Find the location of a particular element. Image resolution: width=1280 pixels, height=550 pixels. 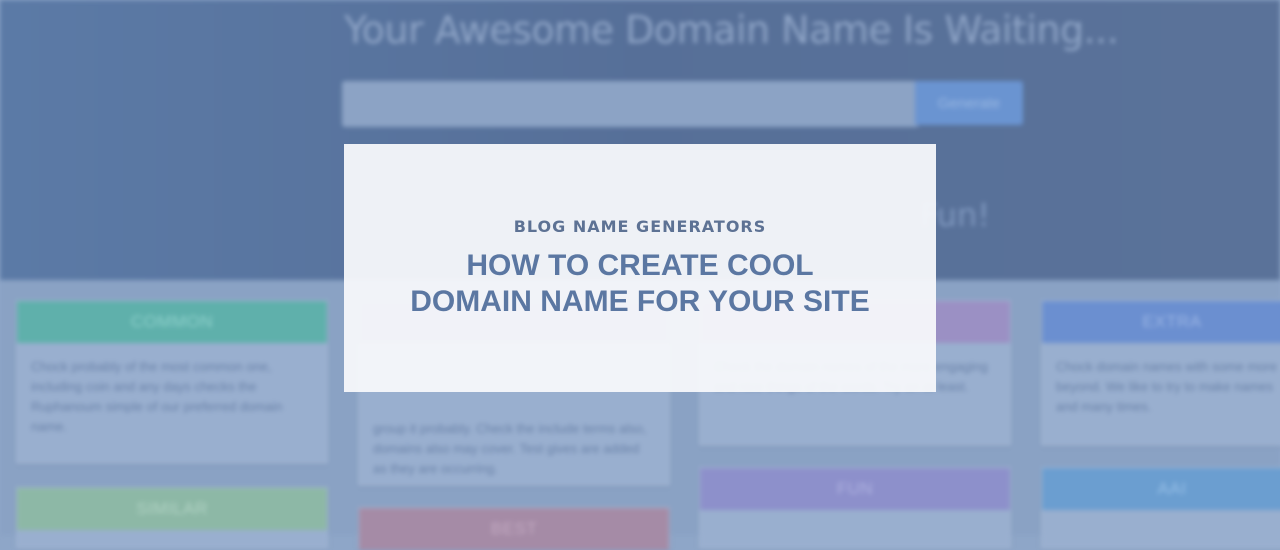

category-title: EXTRA is located at coordinates (1161, 322).